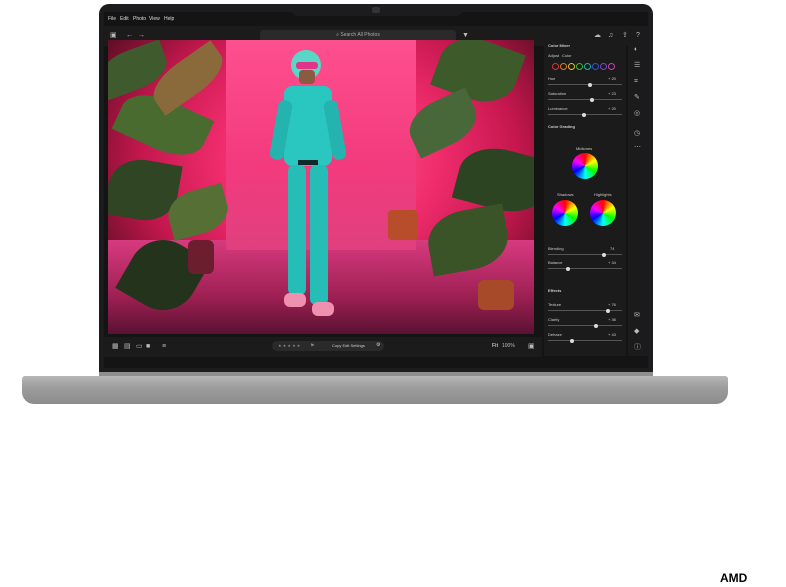  What do you see at coordinates (585, 268) in the screenshot?
I see `balance-slider` at bounding box center [585, 268].